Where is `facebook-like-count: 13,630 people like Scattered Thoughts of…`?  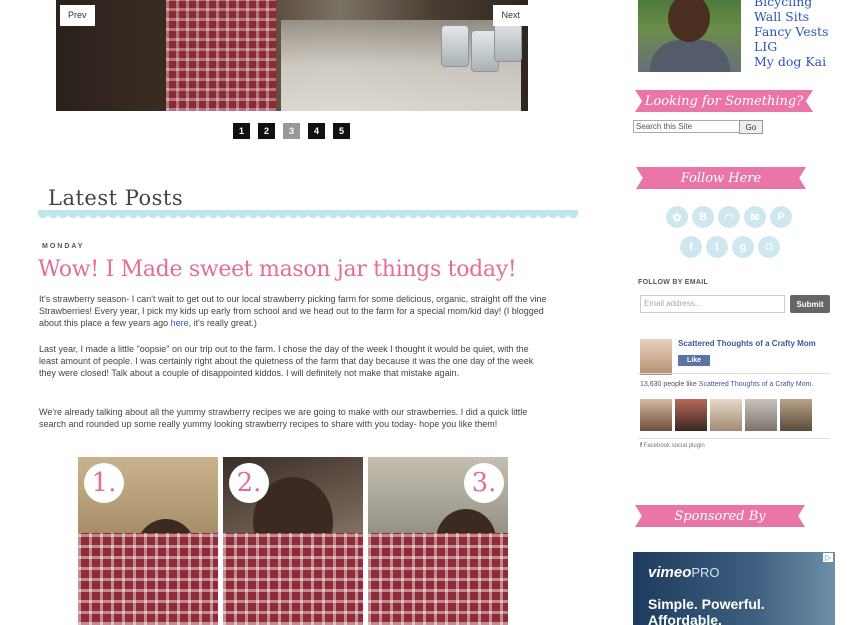 facebook-like-count: 13,630 people like Scattered Thoughts of… is located at coordinates (726, 384).